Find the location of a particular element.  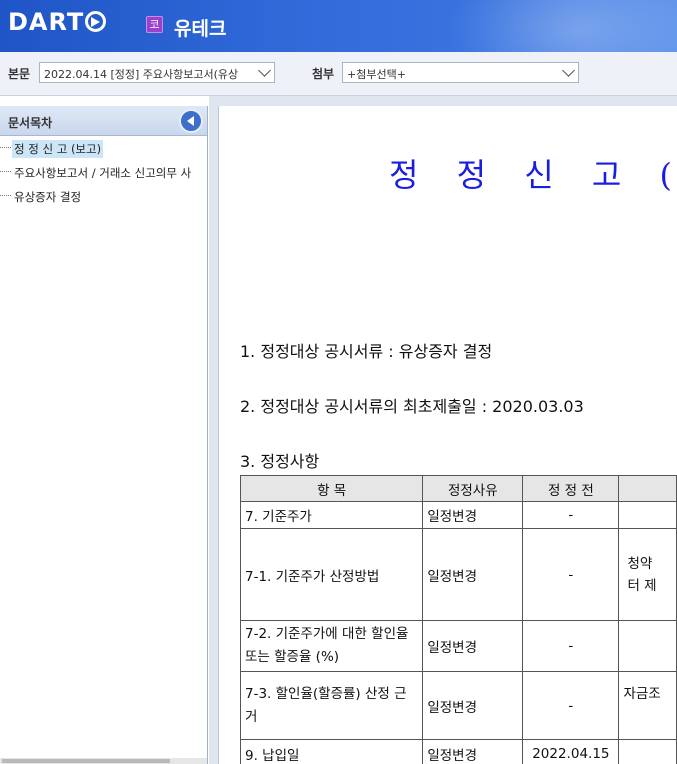

dart-logo: DART is located at coordinates (57, 22).